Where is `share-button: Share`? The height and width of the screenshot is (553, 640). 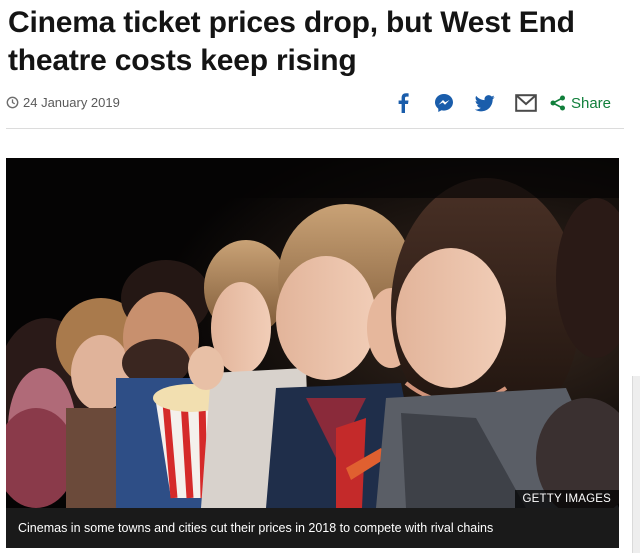 share-button: Share is located at coordinates (580, 103).